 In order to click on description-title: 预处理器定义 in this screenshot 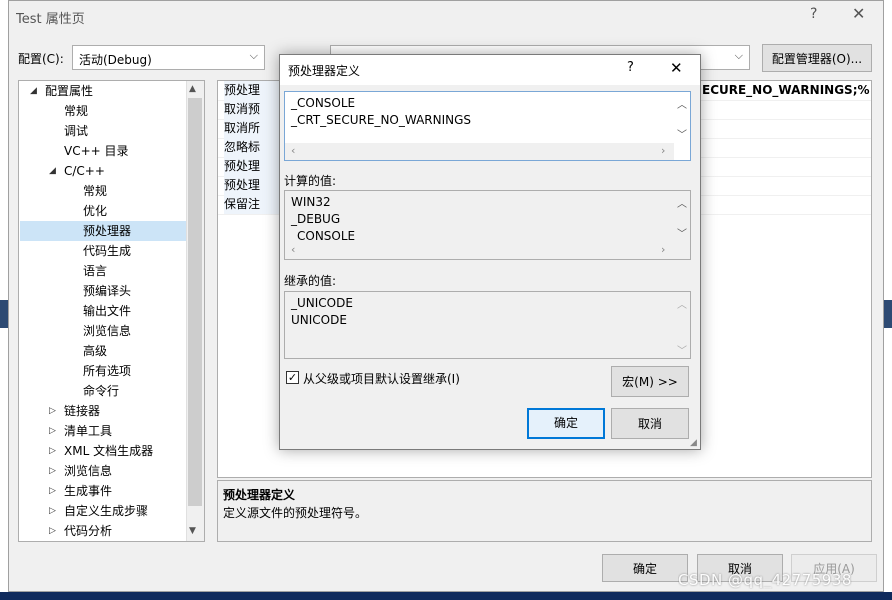, I will do `click(259, 495)`.